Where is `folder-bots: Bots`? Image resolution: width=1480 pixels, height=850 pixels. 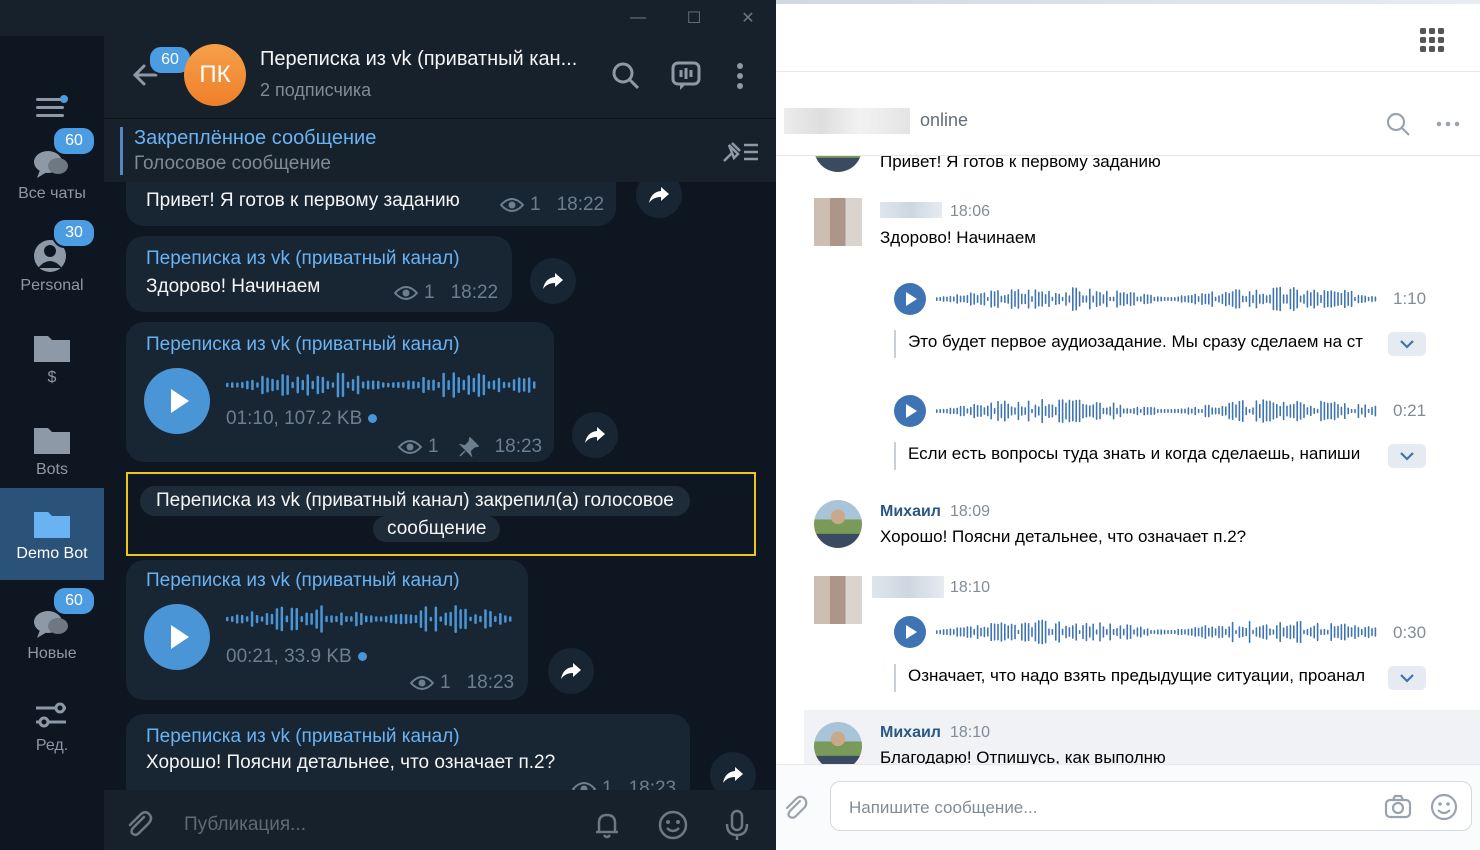 folder-bots: Bots is located at coordinates (52, 450).